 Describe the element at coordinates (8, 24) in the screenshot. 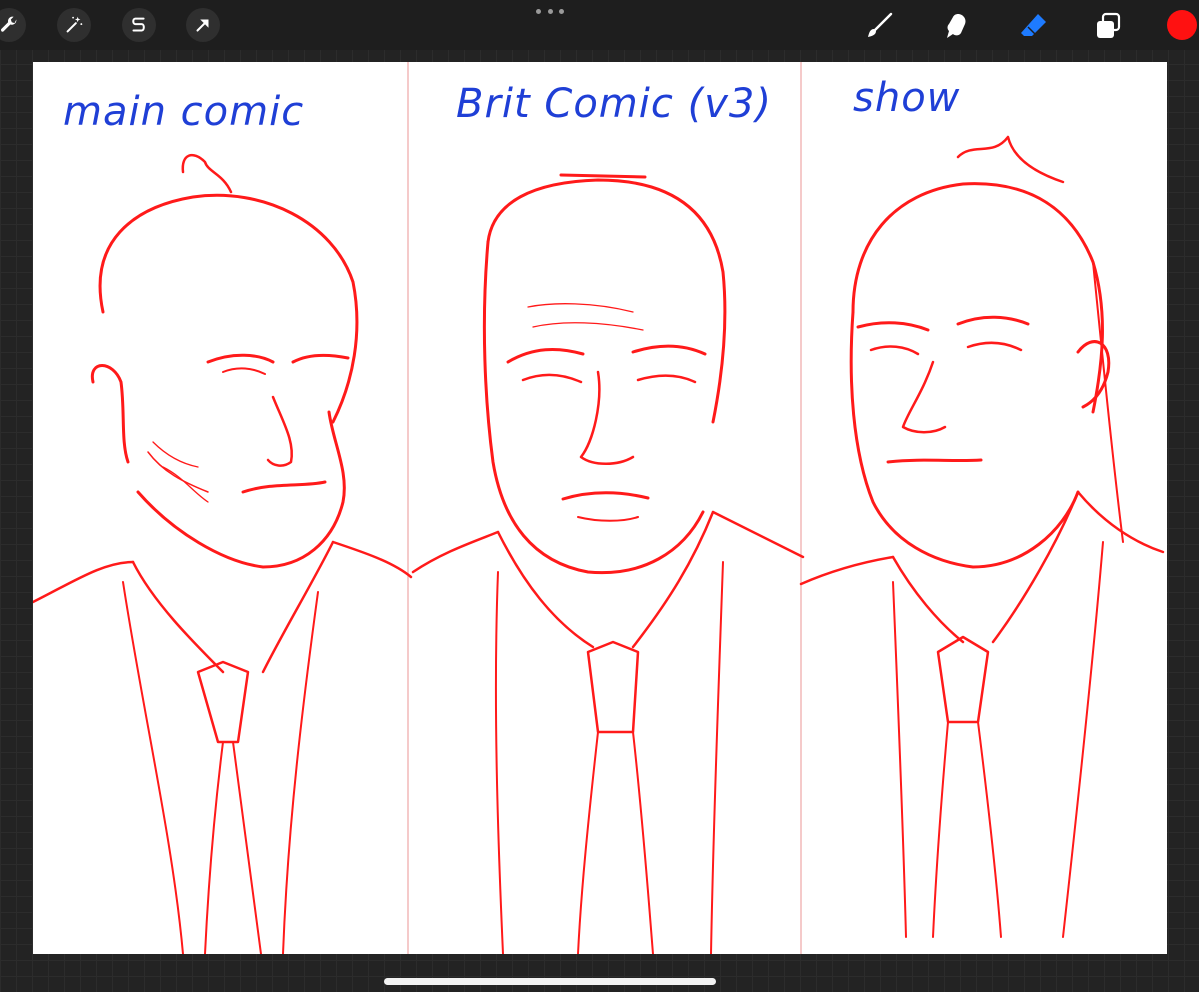

I see `wrench-icon` at that location.